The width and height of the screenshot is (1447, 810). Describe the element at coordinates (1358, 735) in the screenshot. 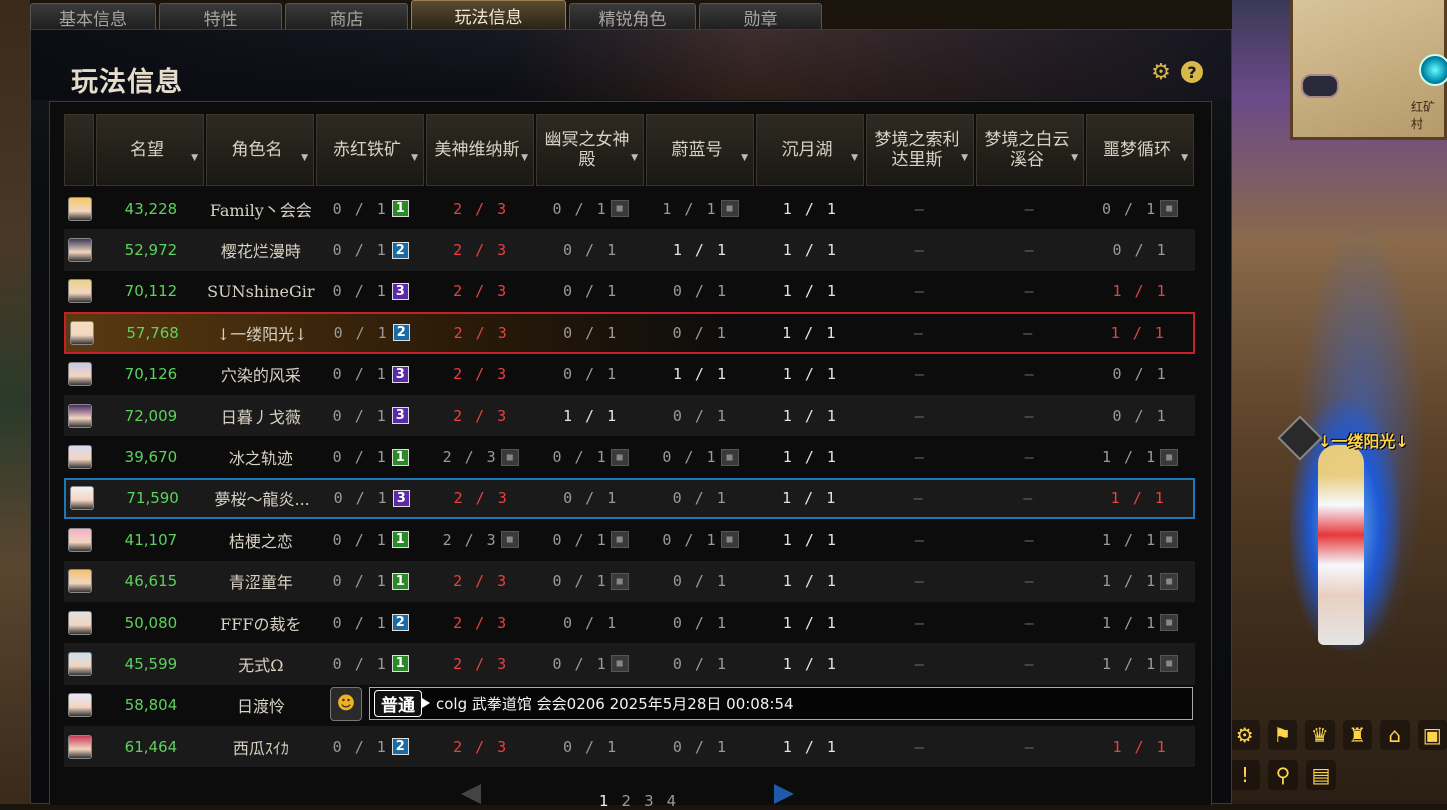

I see `guild-icon: ♜` at that location.